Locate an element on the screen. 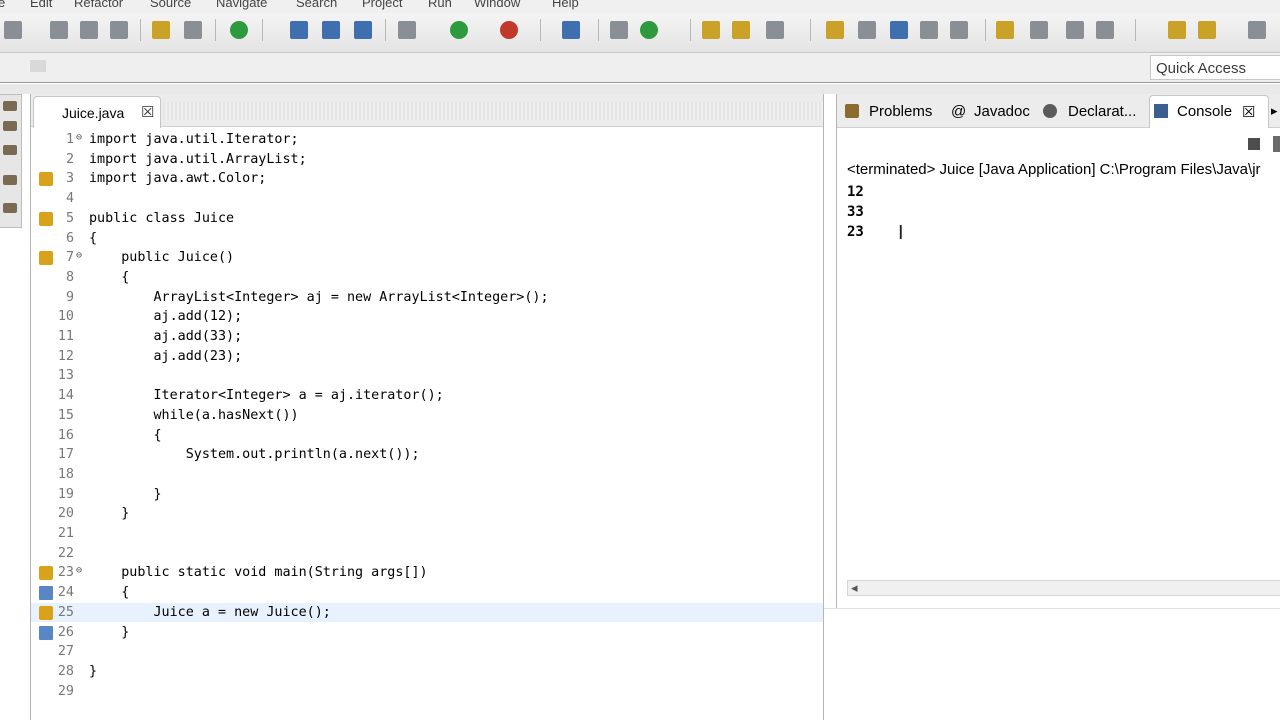  horizontal-scrollbar: ◂ is located at coordinates (1063, 588).